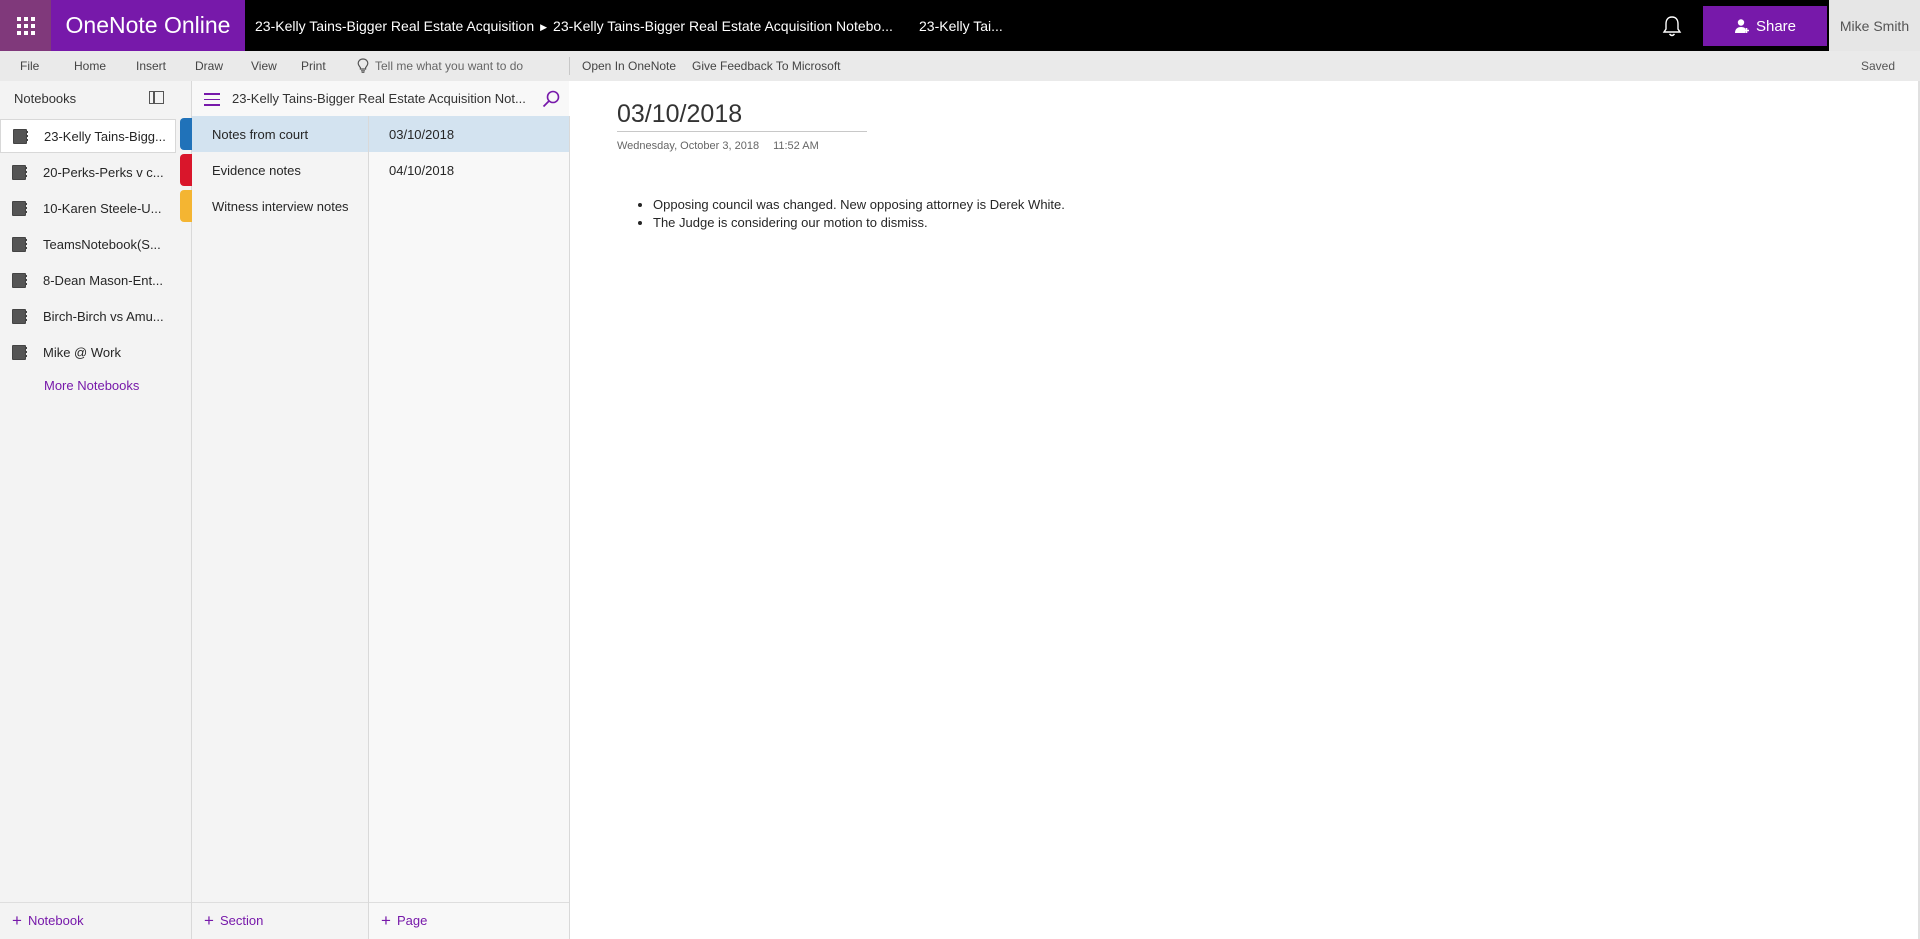 The image size is (1920, 939). What do you see at coordinates (241, 920) in the screenshot?
I see `add-section-label: Section` at bounding box center [241, 920].